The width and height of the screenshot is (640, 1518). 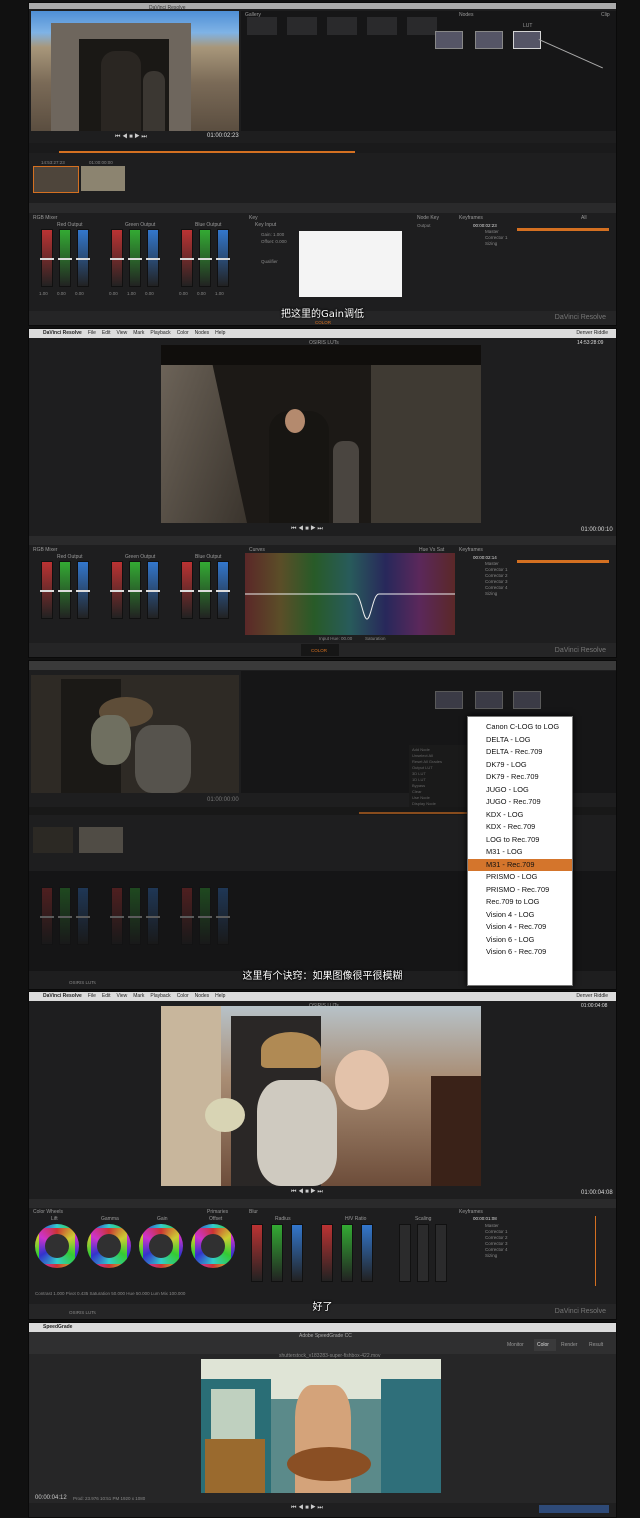 What do you see at coordinates (520, 902) in the screenshot?
I see `lut-menu-item: Rec.709 to LOG` at bounding box center [520, 902].